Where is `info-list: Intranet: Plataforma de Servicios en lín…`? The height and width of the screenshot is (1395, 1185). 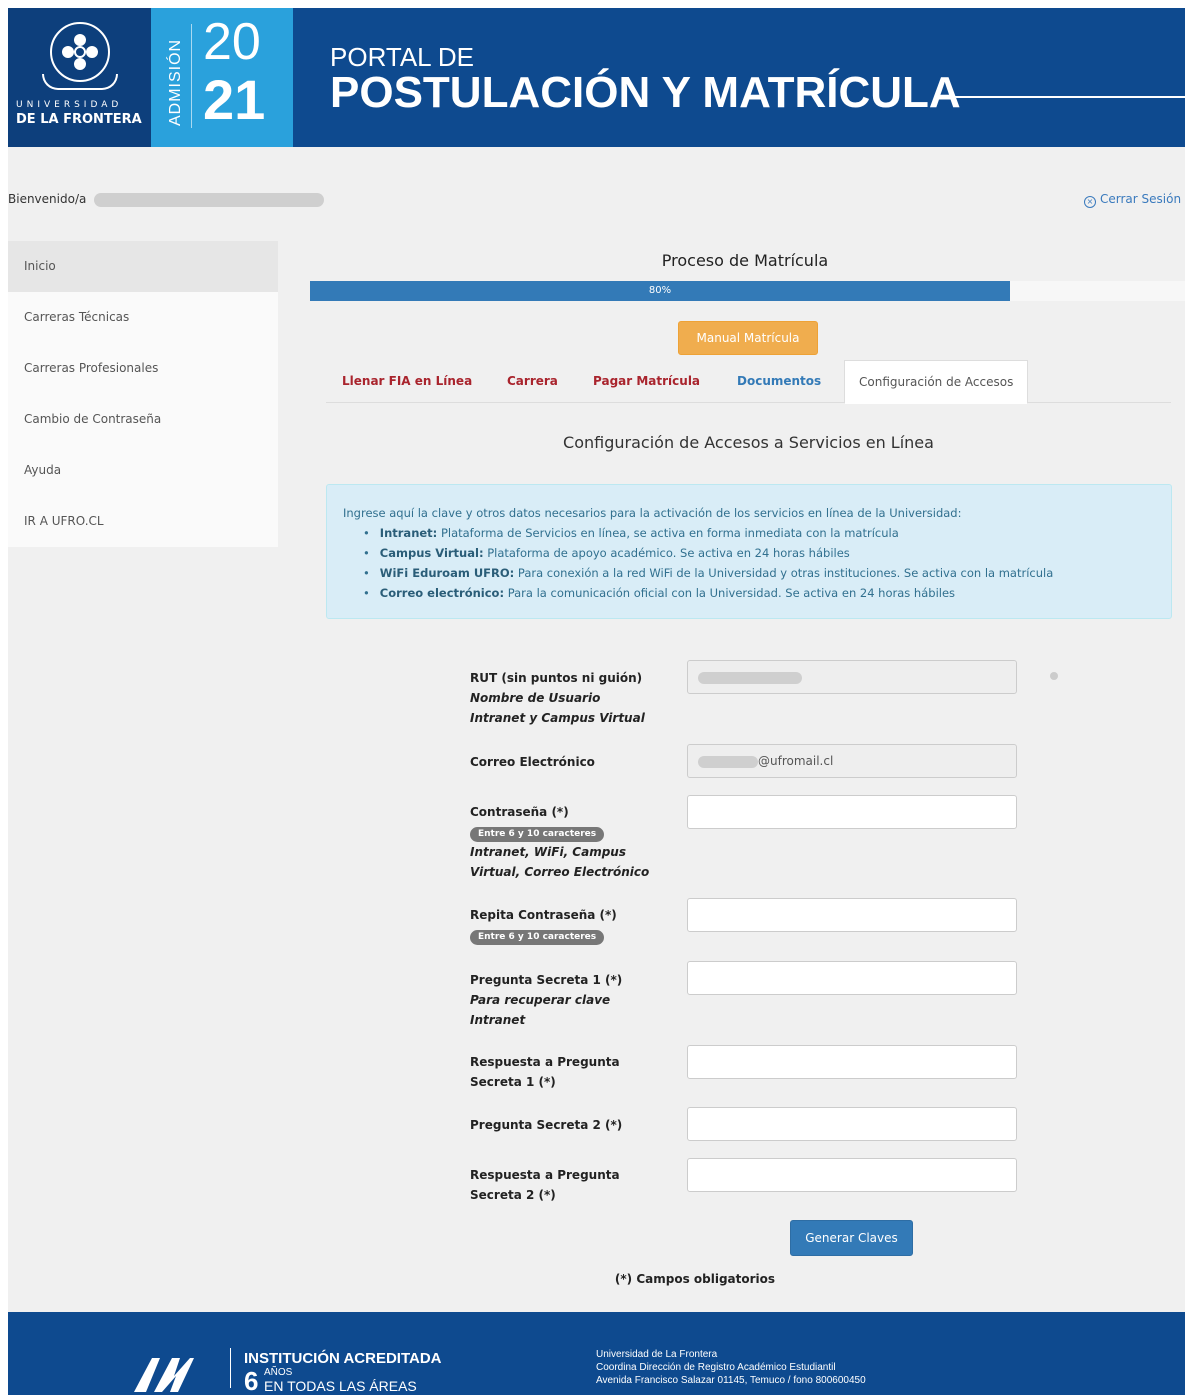 info-list: Intranet: Plataforma de Servicios en lín… is located at coordinates (749, 563).